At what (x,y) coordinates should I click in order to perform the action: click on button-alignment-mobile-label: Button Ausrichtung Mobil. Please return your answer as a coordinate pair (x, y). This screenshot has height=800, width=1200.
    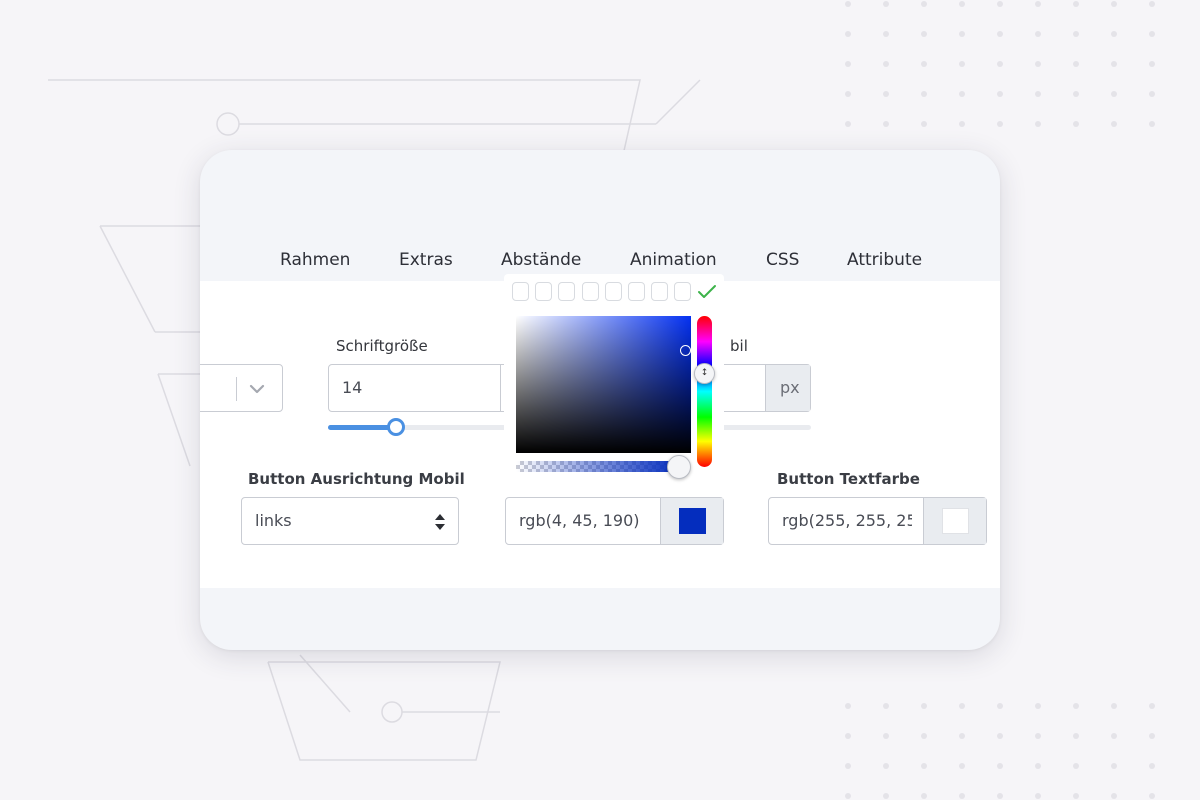
    Looking at the image, I should click on (356, 479).